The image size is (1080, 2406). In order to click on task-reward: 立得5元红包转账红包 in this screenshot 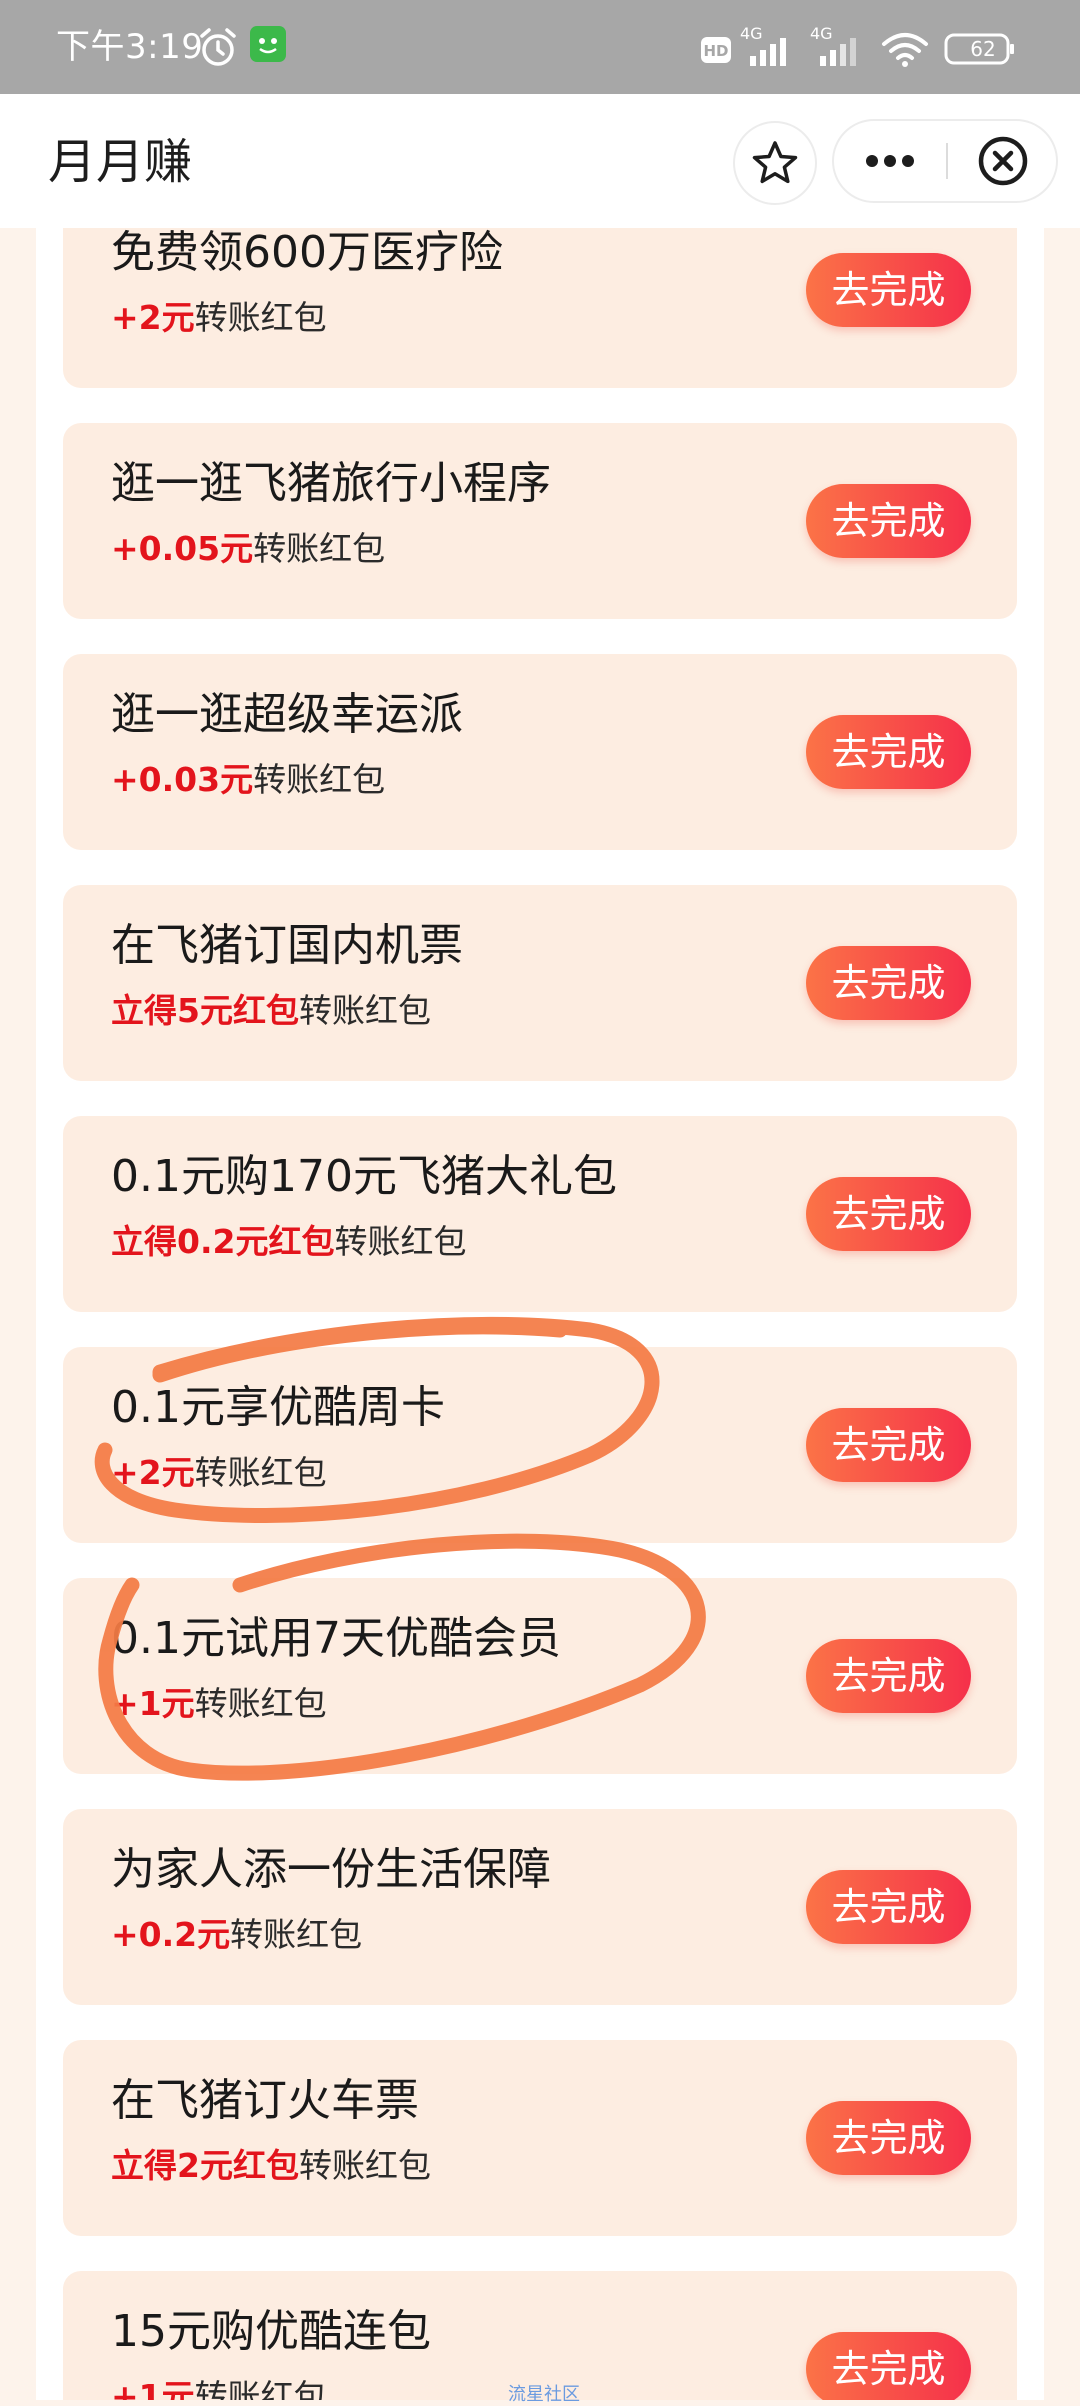, I will do `click(271, 1011)`.